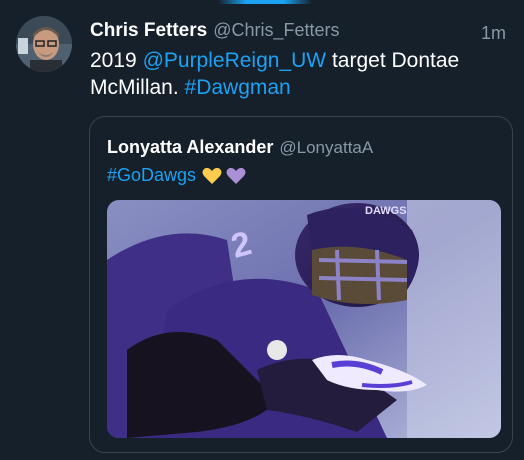 The height and width of the screenshot is (460, 524). Describe the element at coordinates (236, 175) in the screenshot. I see `purple-heart-icon` at that location.